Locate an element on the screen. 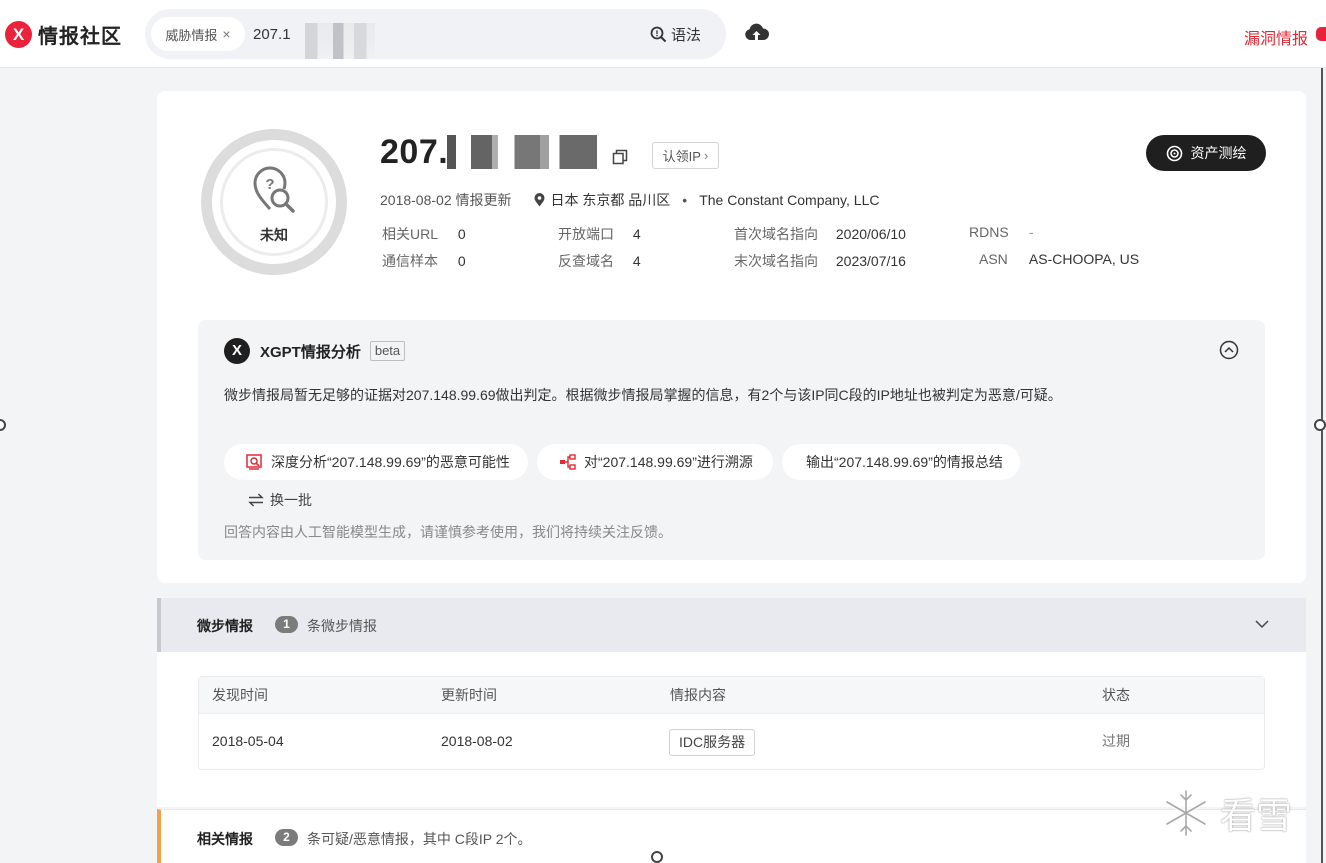 The image size is (1326, 863). stat-comm-samples: 通信样本 0 is located at coordinates (424, 261).